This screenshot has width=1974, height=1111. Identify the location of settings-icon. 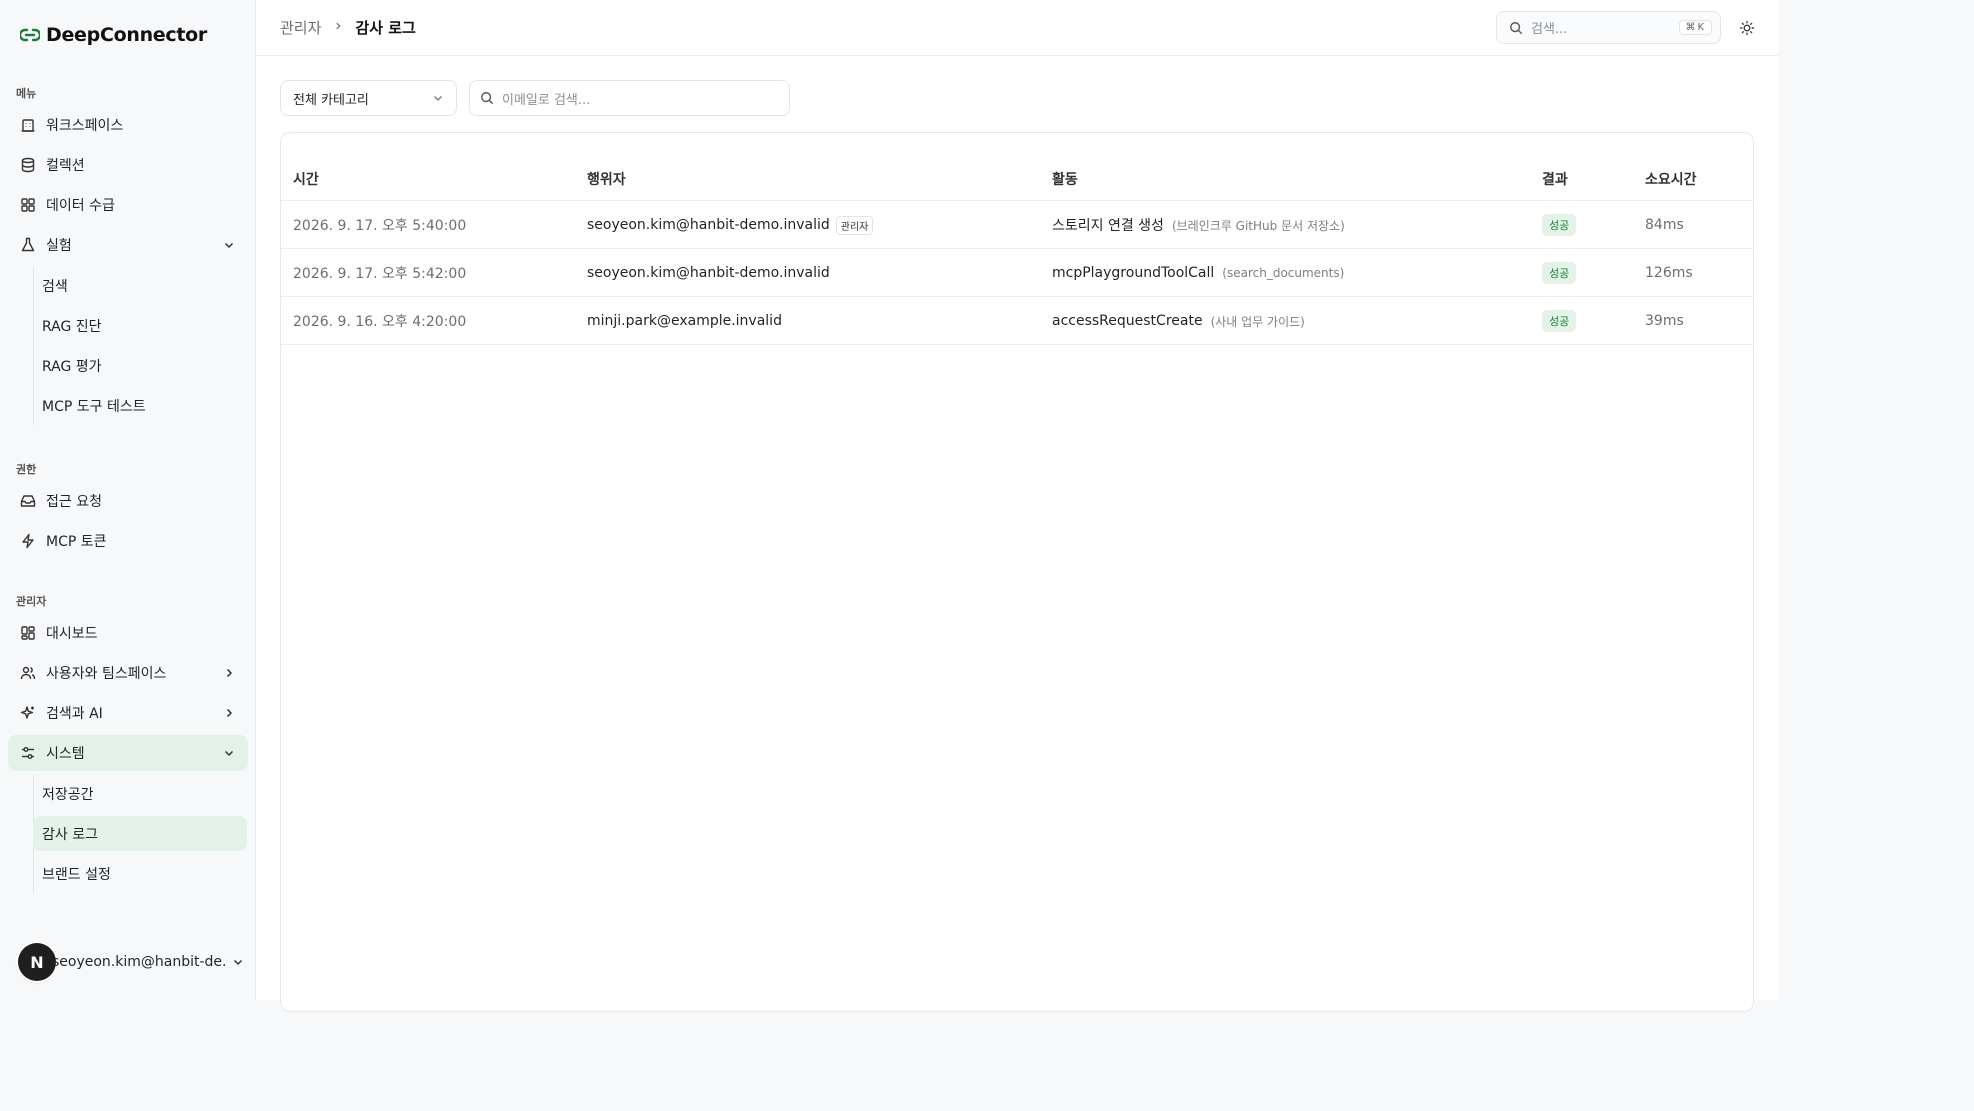
(28, 753).